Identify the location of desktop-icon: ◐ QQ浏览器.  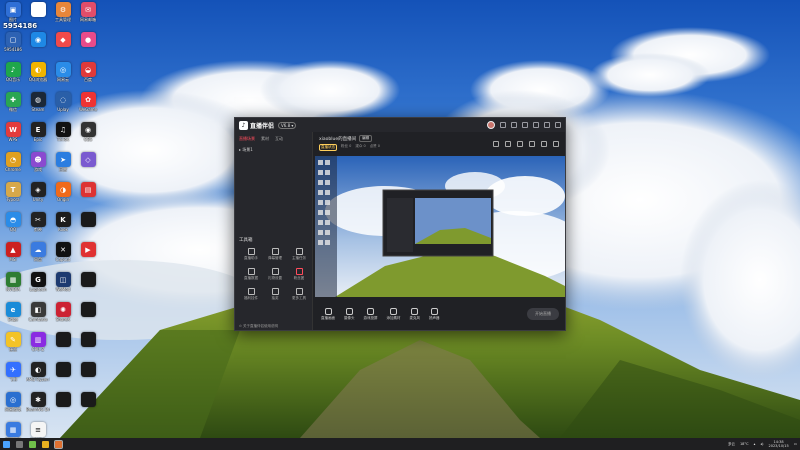
(38, 77).